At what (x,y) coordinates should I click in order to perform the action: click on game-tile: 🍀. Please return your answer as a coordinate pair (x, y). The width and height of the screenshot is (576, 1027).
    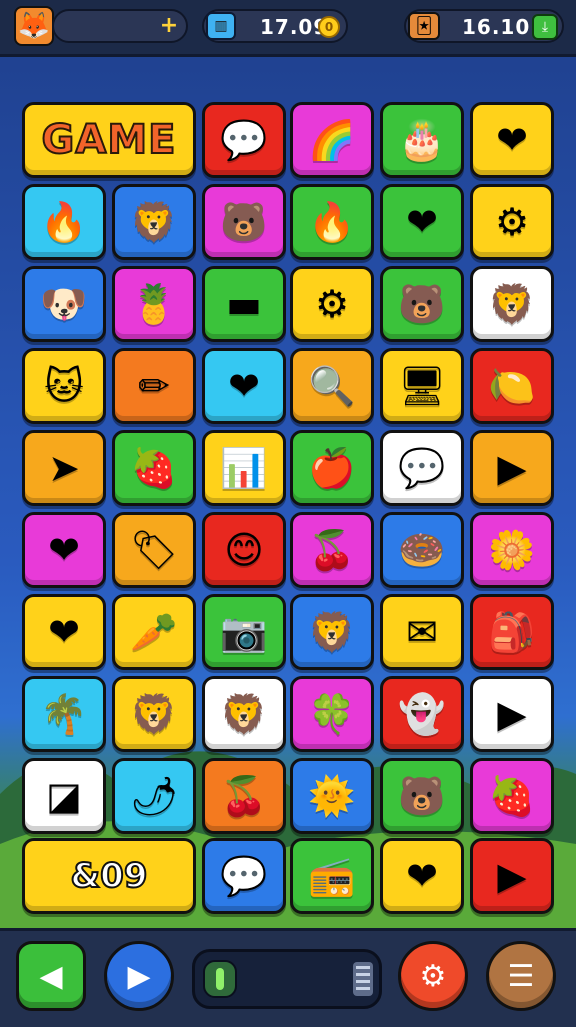
    Looking at the image, I should click on (332, 714).